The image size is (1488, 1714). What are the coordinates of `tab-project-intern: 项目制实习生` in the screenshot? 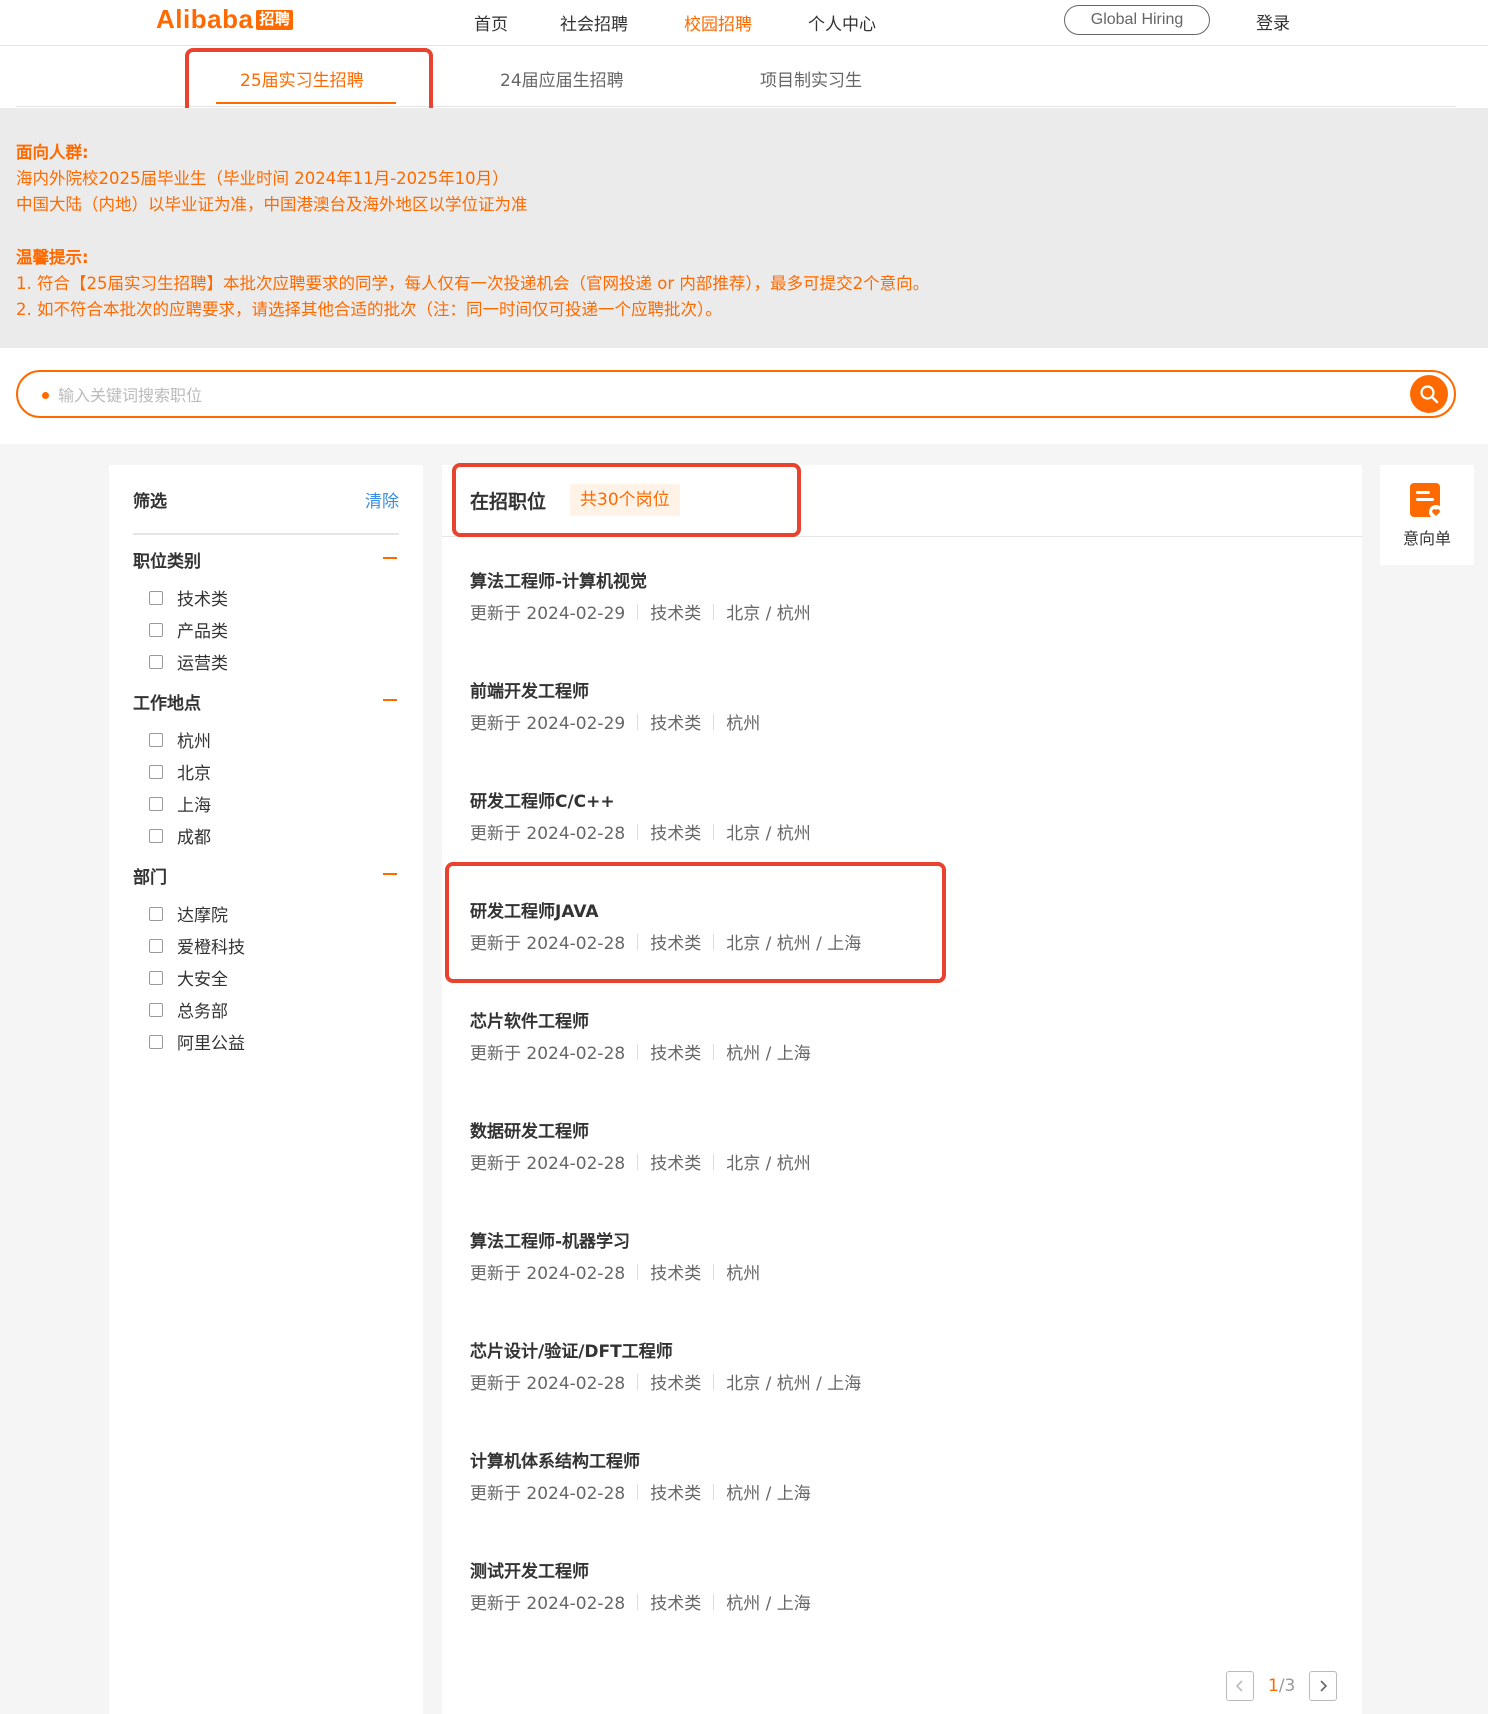 It's located at (811, 78).